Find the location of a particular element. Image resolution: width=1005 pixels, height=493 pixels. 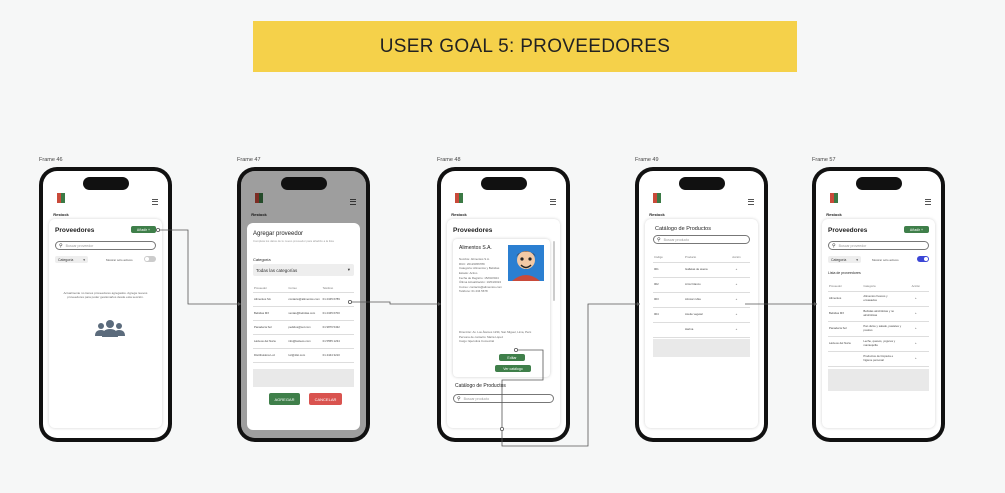

table-footer is located at coordinates (303, 378).